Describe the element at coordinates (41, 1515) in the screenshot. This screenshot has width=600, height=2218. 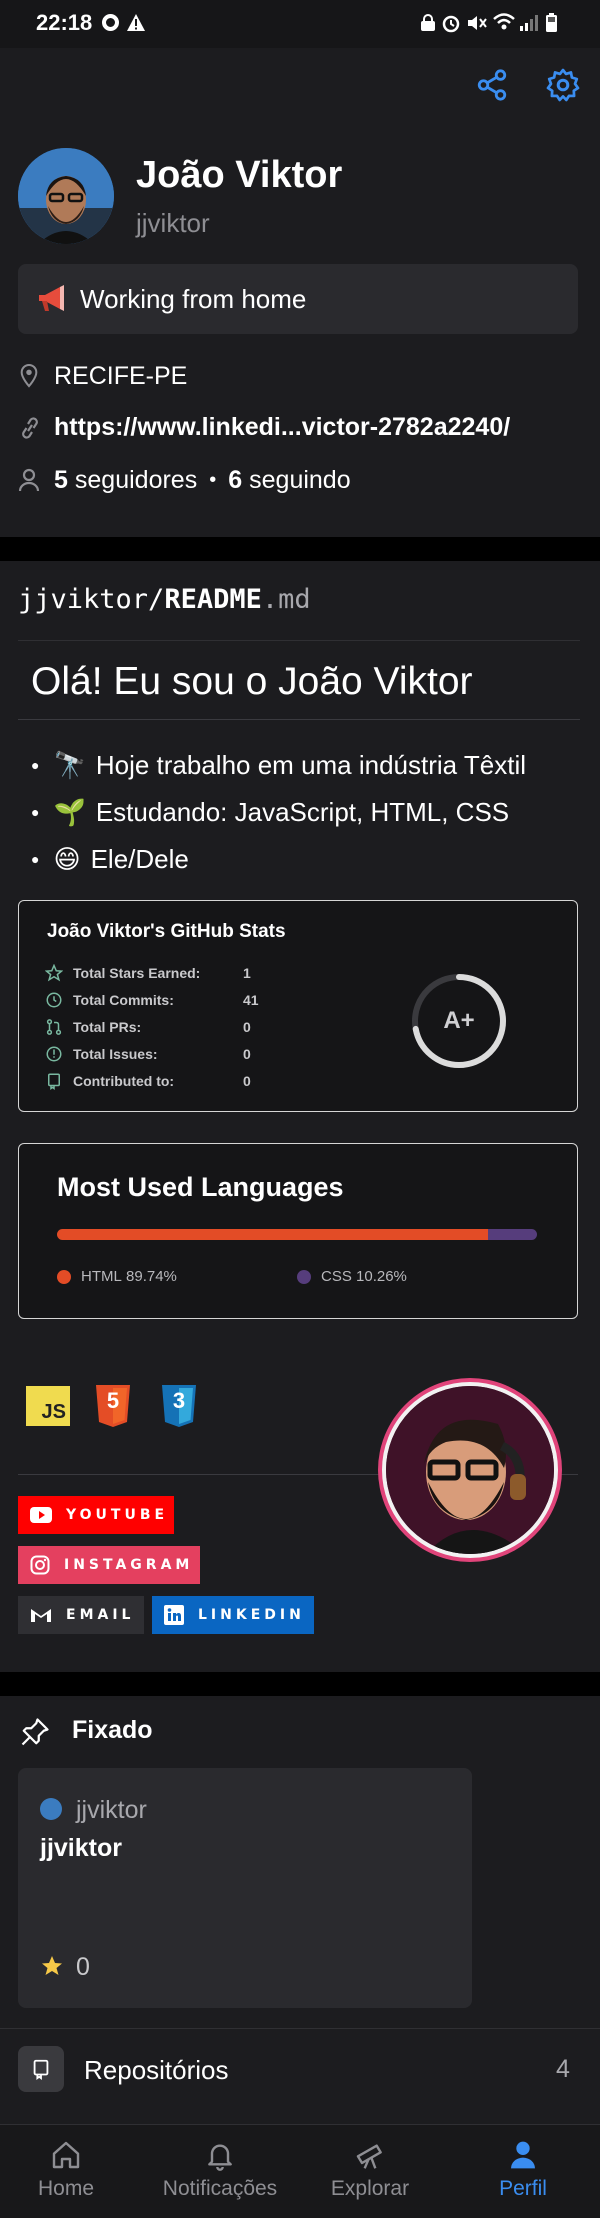
I see `youtube-icon` at that location.